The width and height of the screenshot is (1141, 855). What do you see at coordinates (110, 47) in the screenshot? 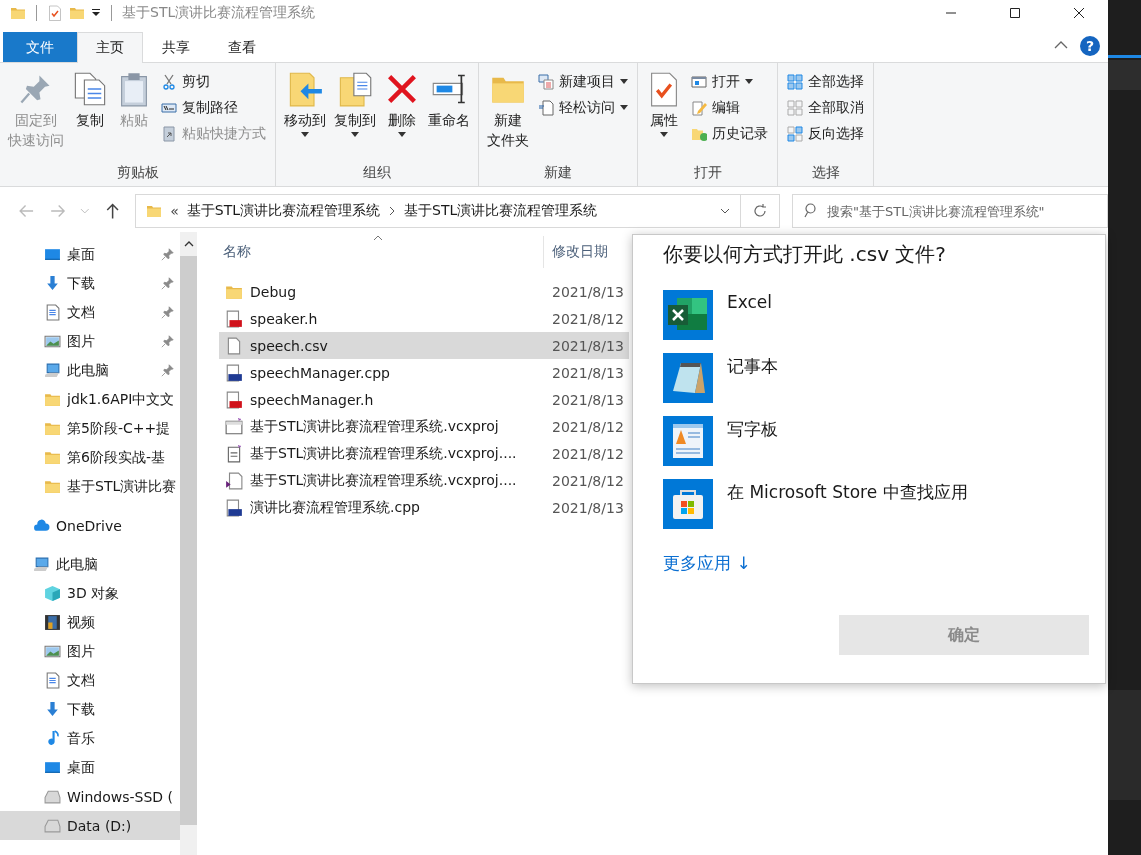
I see `ribbon-tab: 主页` at bounding box center [110, 47].